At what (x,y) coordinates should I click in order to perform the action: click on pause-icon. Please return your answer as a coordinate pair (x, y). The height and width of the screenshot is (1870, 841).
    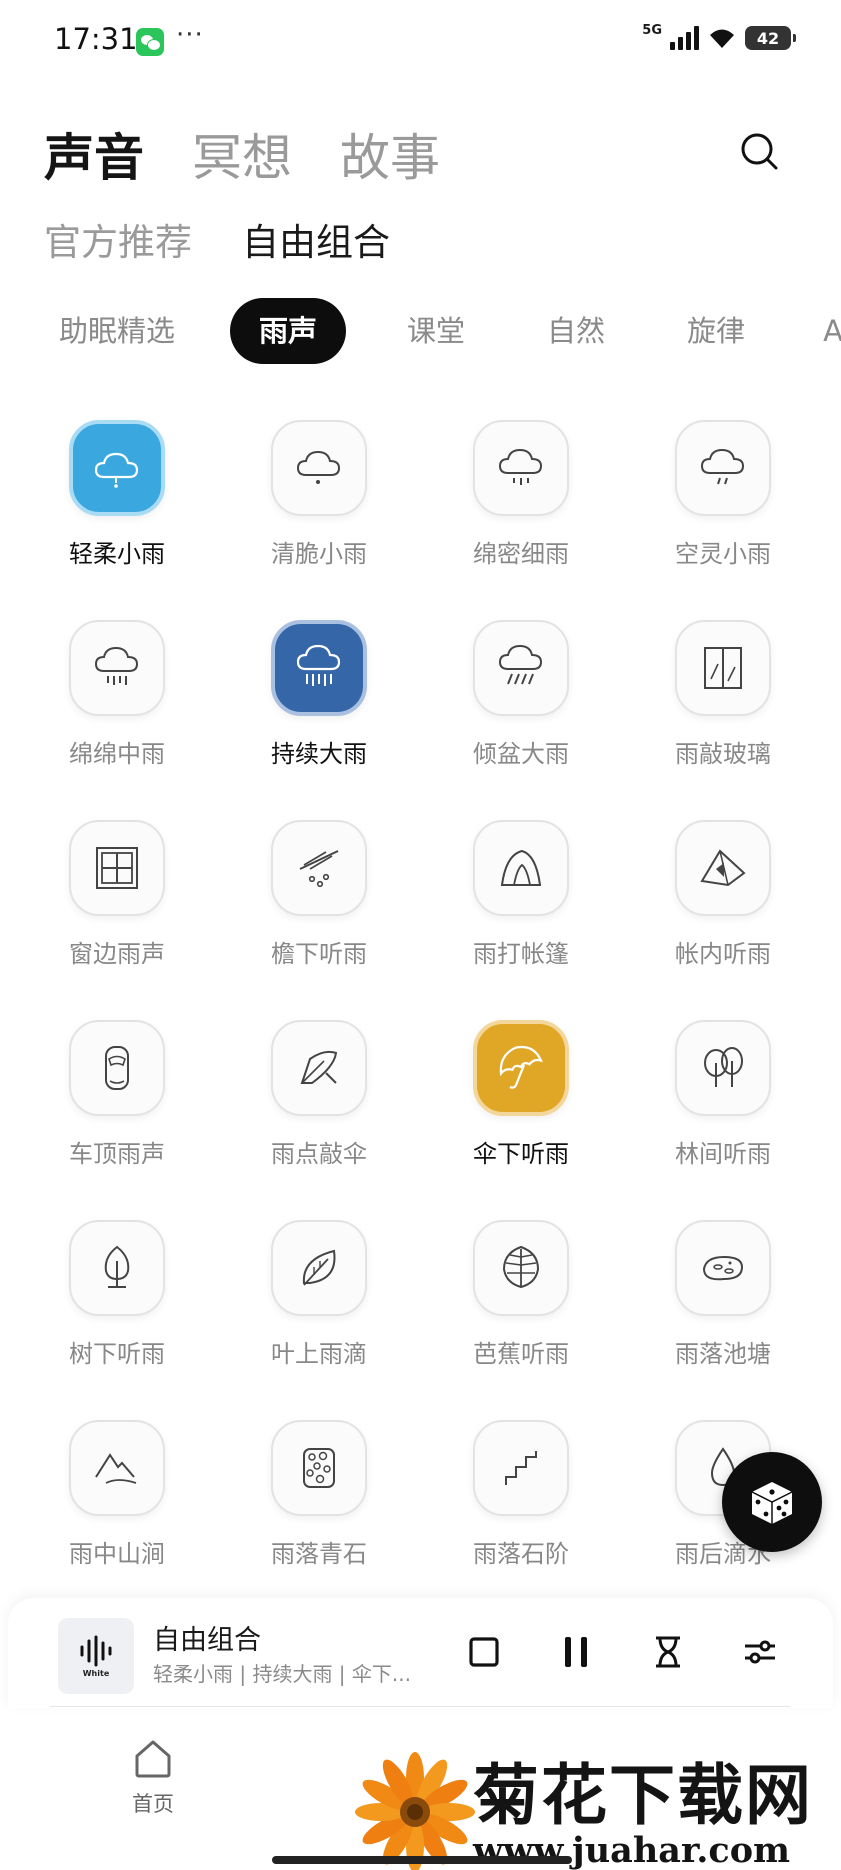
    Looking at the image, I should click on (576, 1652).